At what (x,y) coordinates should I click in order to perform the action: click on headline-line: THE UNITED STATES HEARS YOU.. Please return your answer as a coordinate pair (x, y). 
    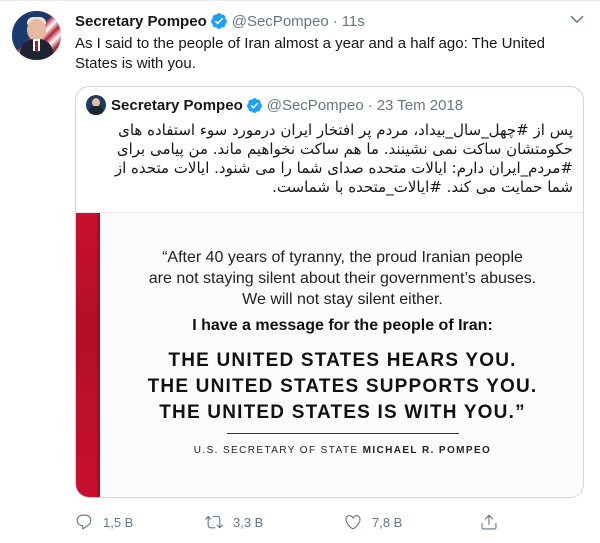
    Looking at the image, I should click on (342, 360).